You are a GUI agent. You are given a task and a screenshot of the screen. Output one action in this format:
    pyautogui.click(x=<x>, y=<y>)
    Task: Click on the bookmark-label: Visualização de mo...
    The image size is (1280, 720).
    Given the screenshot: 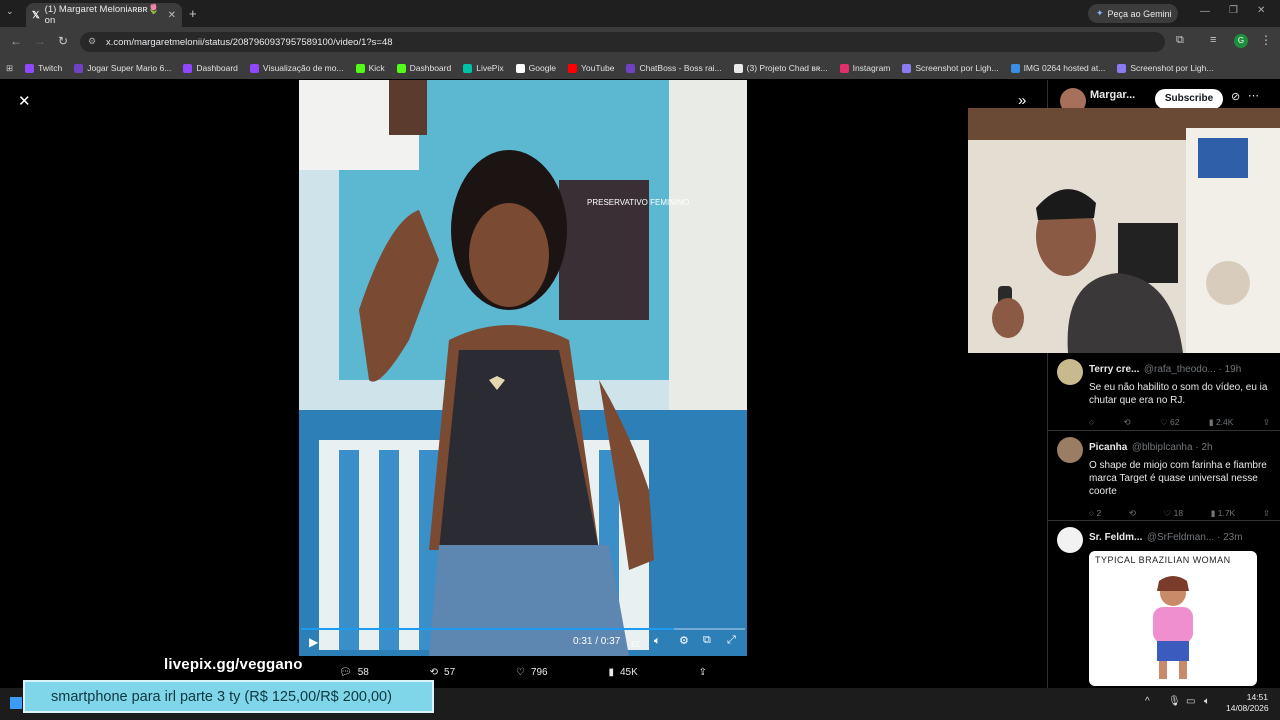 What is the action you would take?
    pyautogui.click(x=303, y=68)
    